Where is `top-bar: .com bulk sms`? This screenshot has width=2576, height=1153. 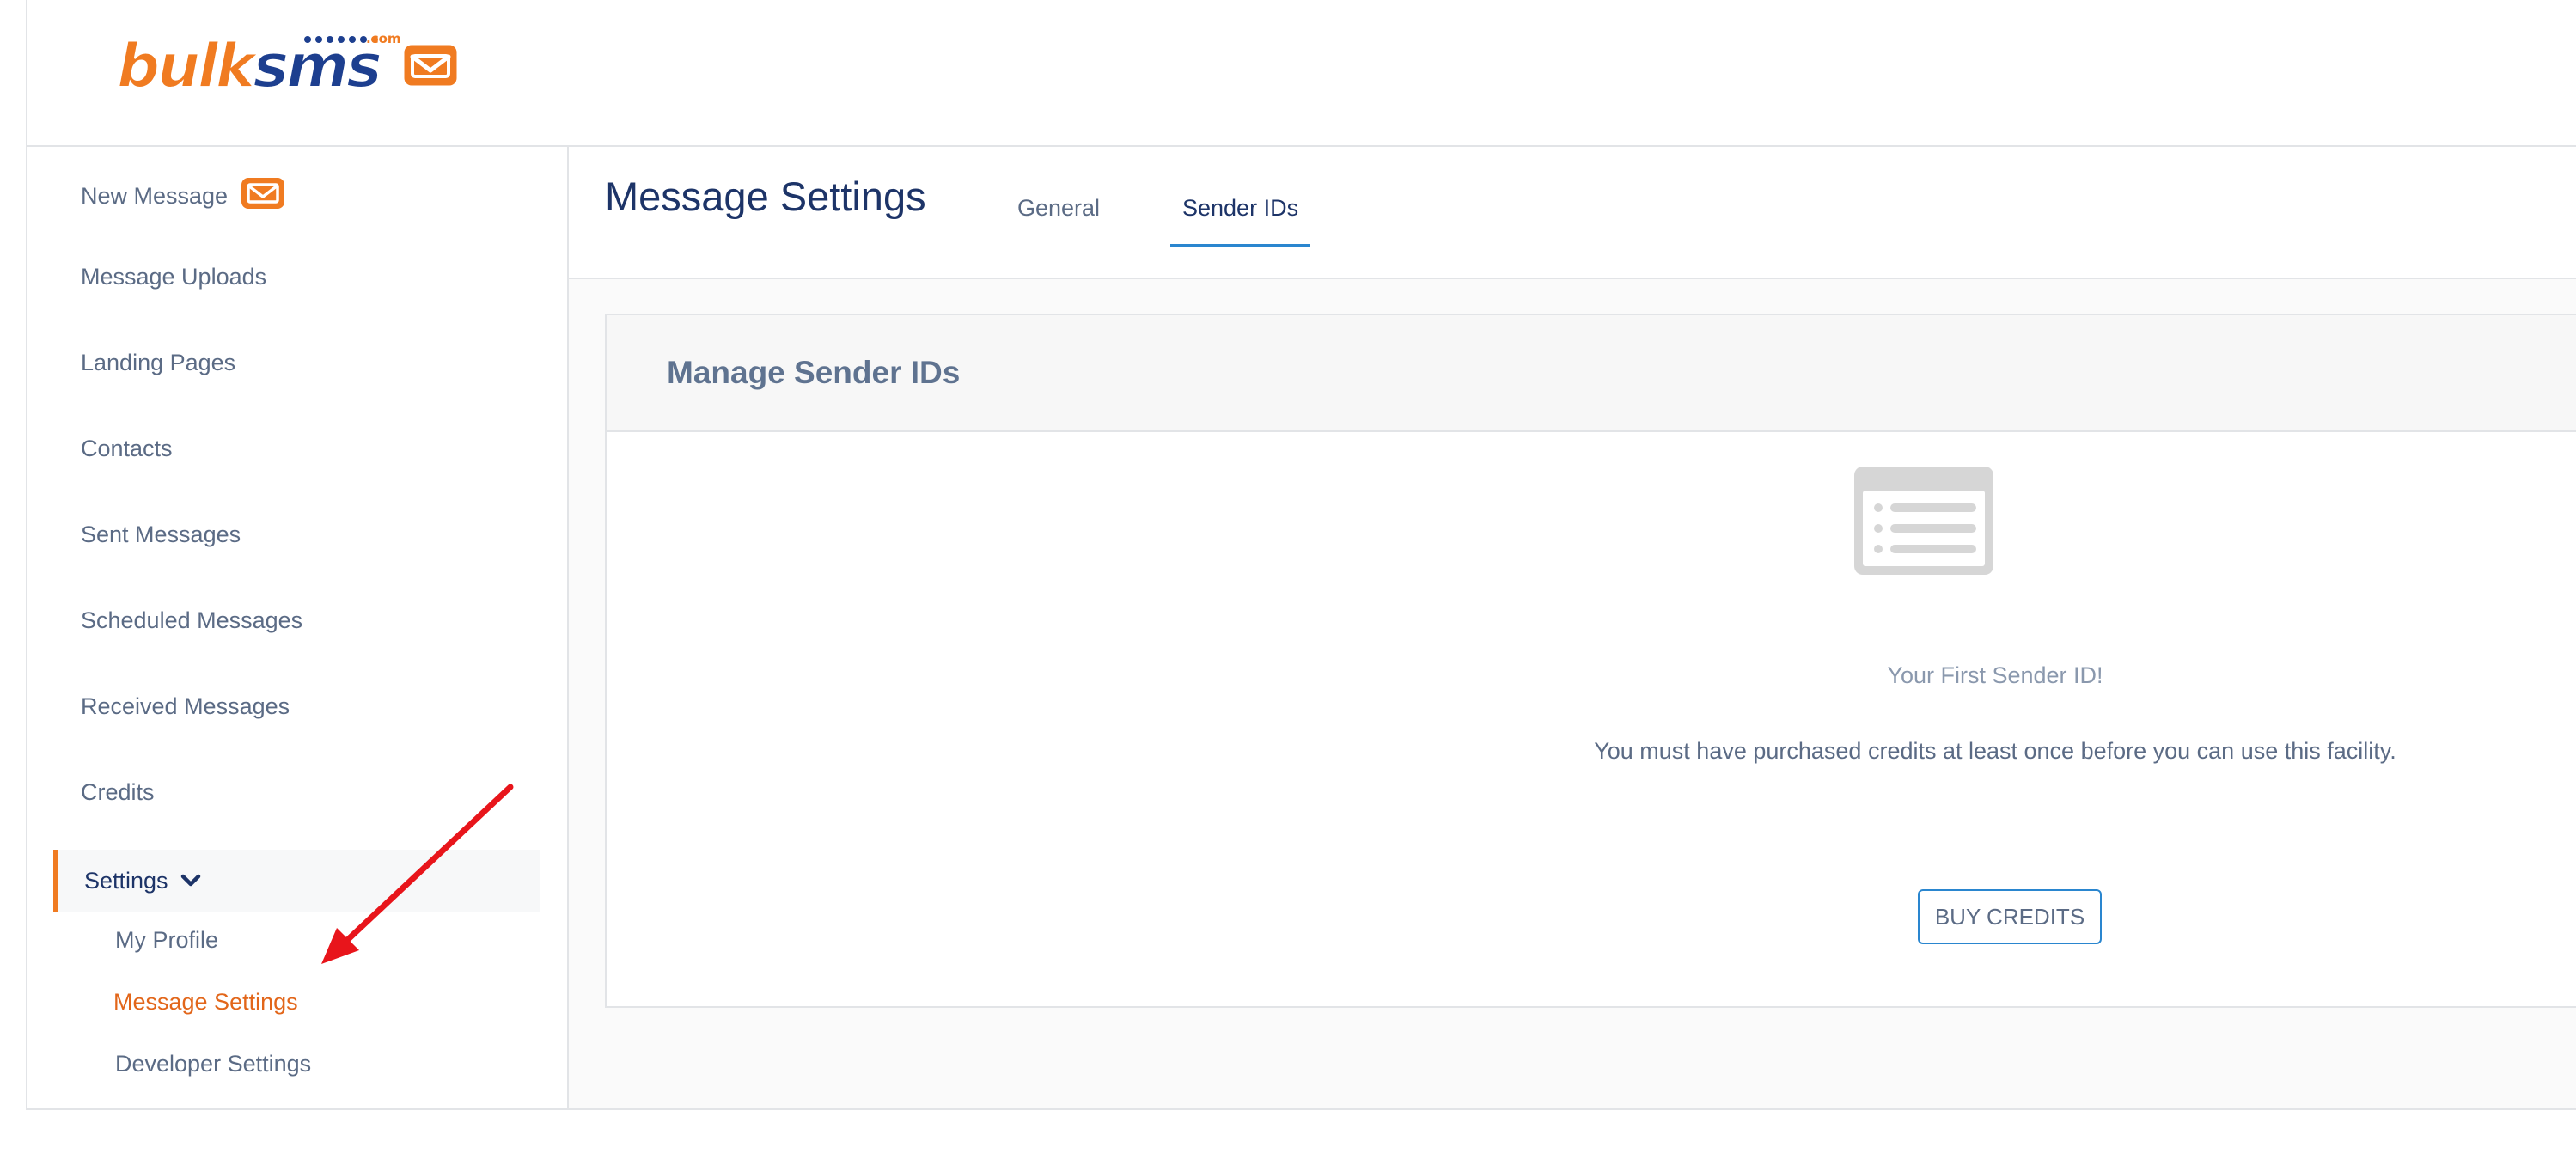 top-bar: .com bulk sms is located at coordinates (1301, 73).